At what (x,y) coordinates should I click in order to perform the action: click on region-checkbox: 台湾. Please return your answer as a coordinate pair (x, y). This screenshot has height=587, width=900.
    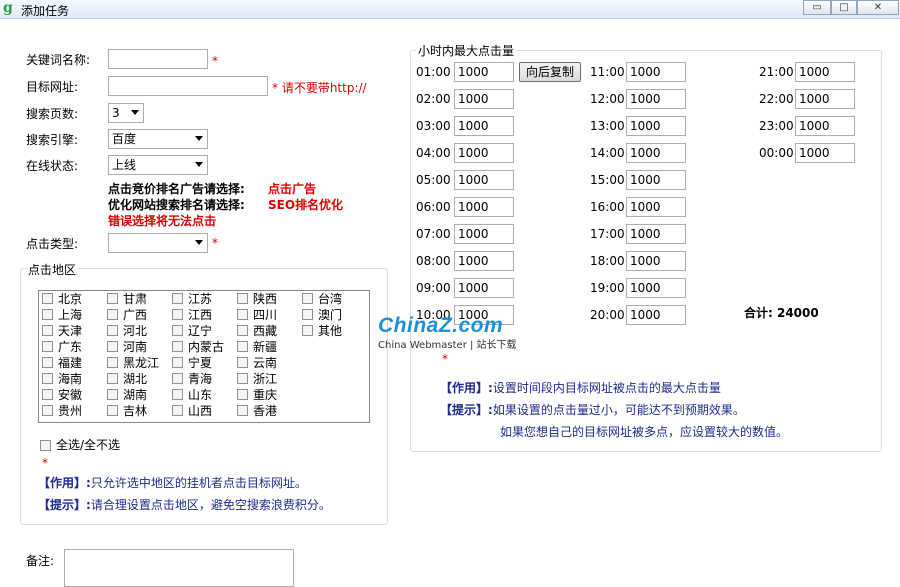
    Looking at the image, I should click on (322, 299).